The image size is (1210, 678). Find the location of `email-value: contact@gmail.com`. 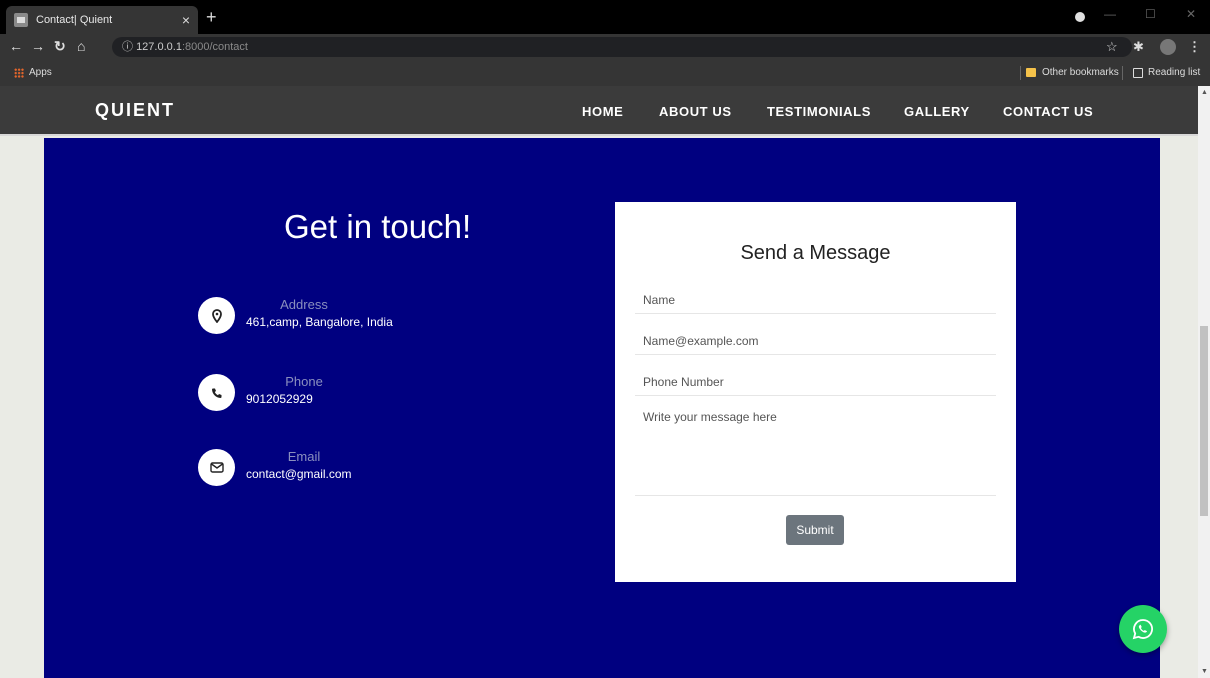

email-value: contact@gmail.com is located at coordinates (299, 474).